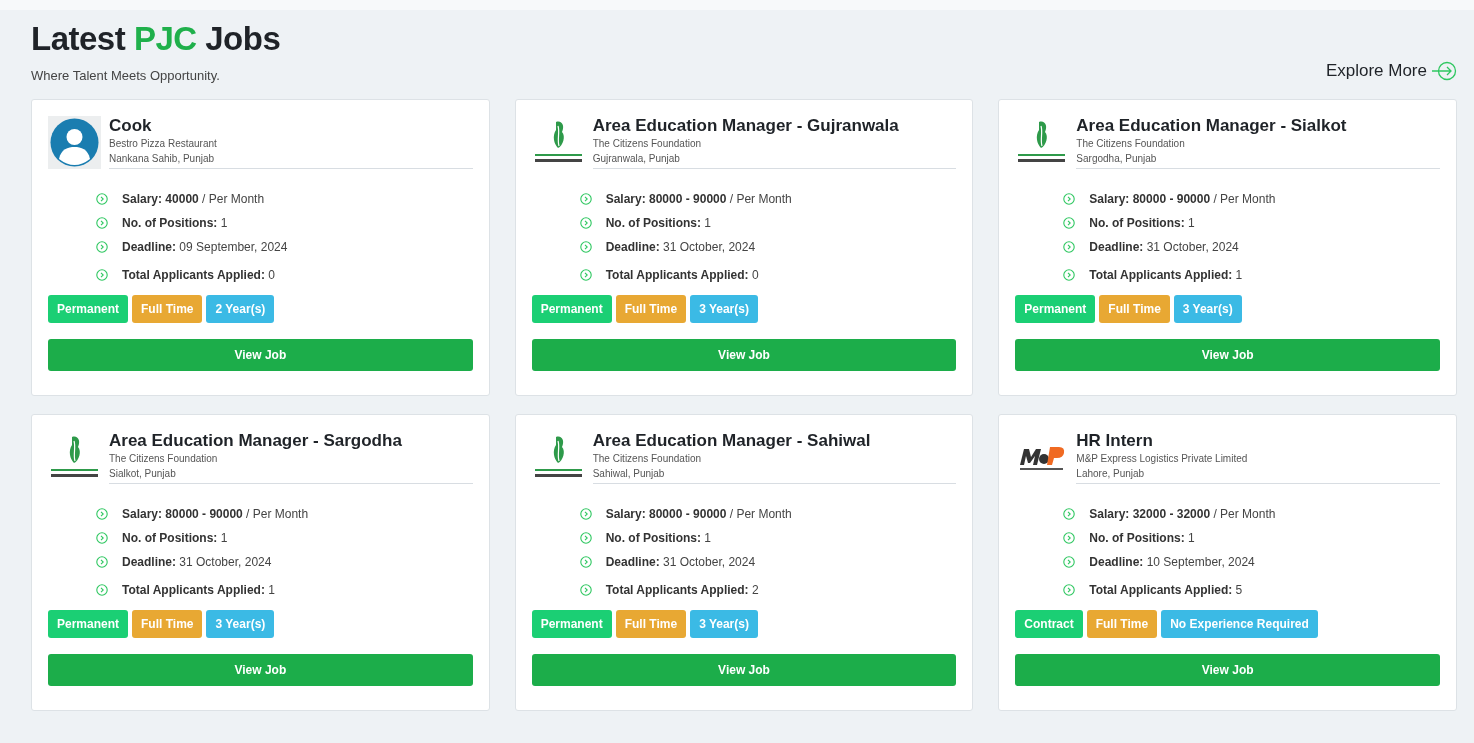 This screenshot has width=1474, height=743. What do you see at coordinates (1049, 624) in the screenshot?
I see `job-tag: Contract` at bounding box center [1049, 624].